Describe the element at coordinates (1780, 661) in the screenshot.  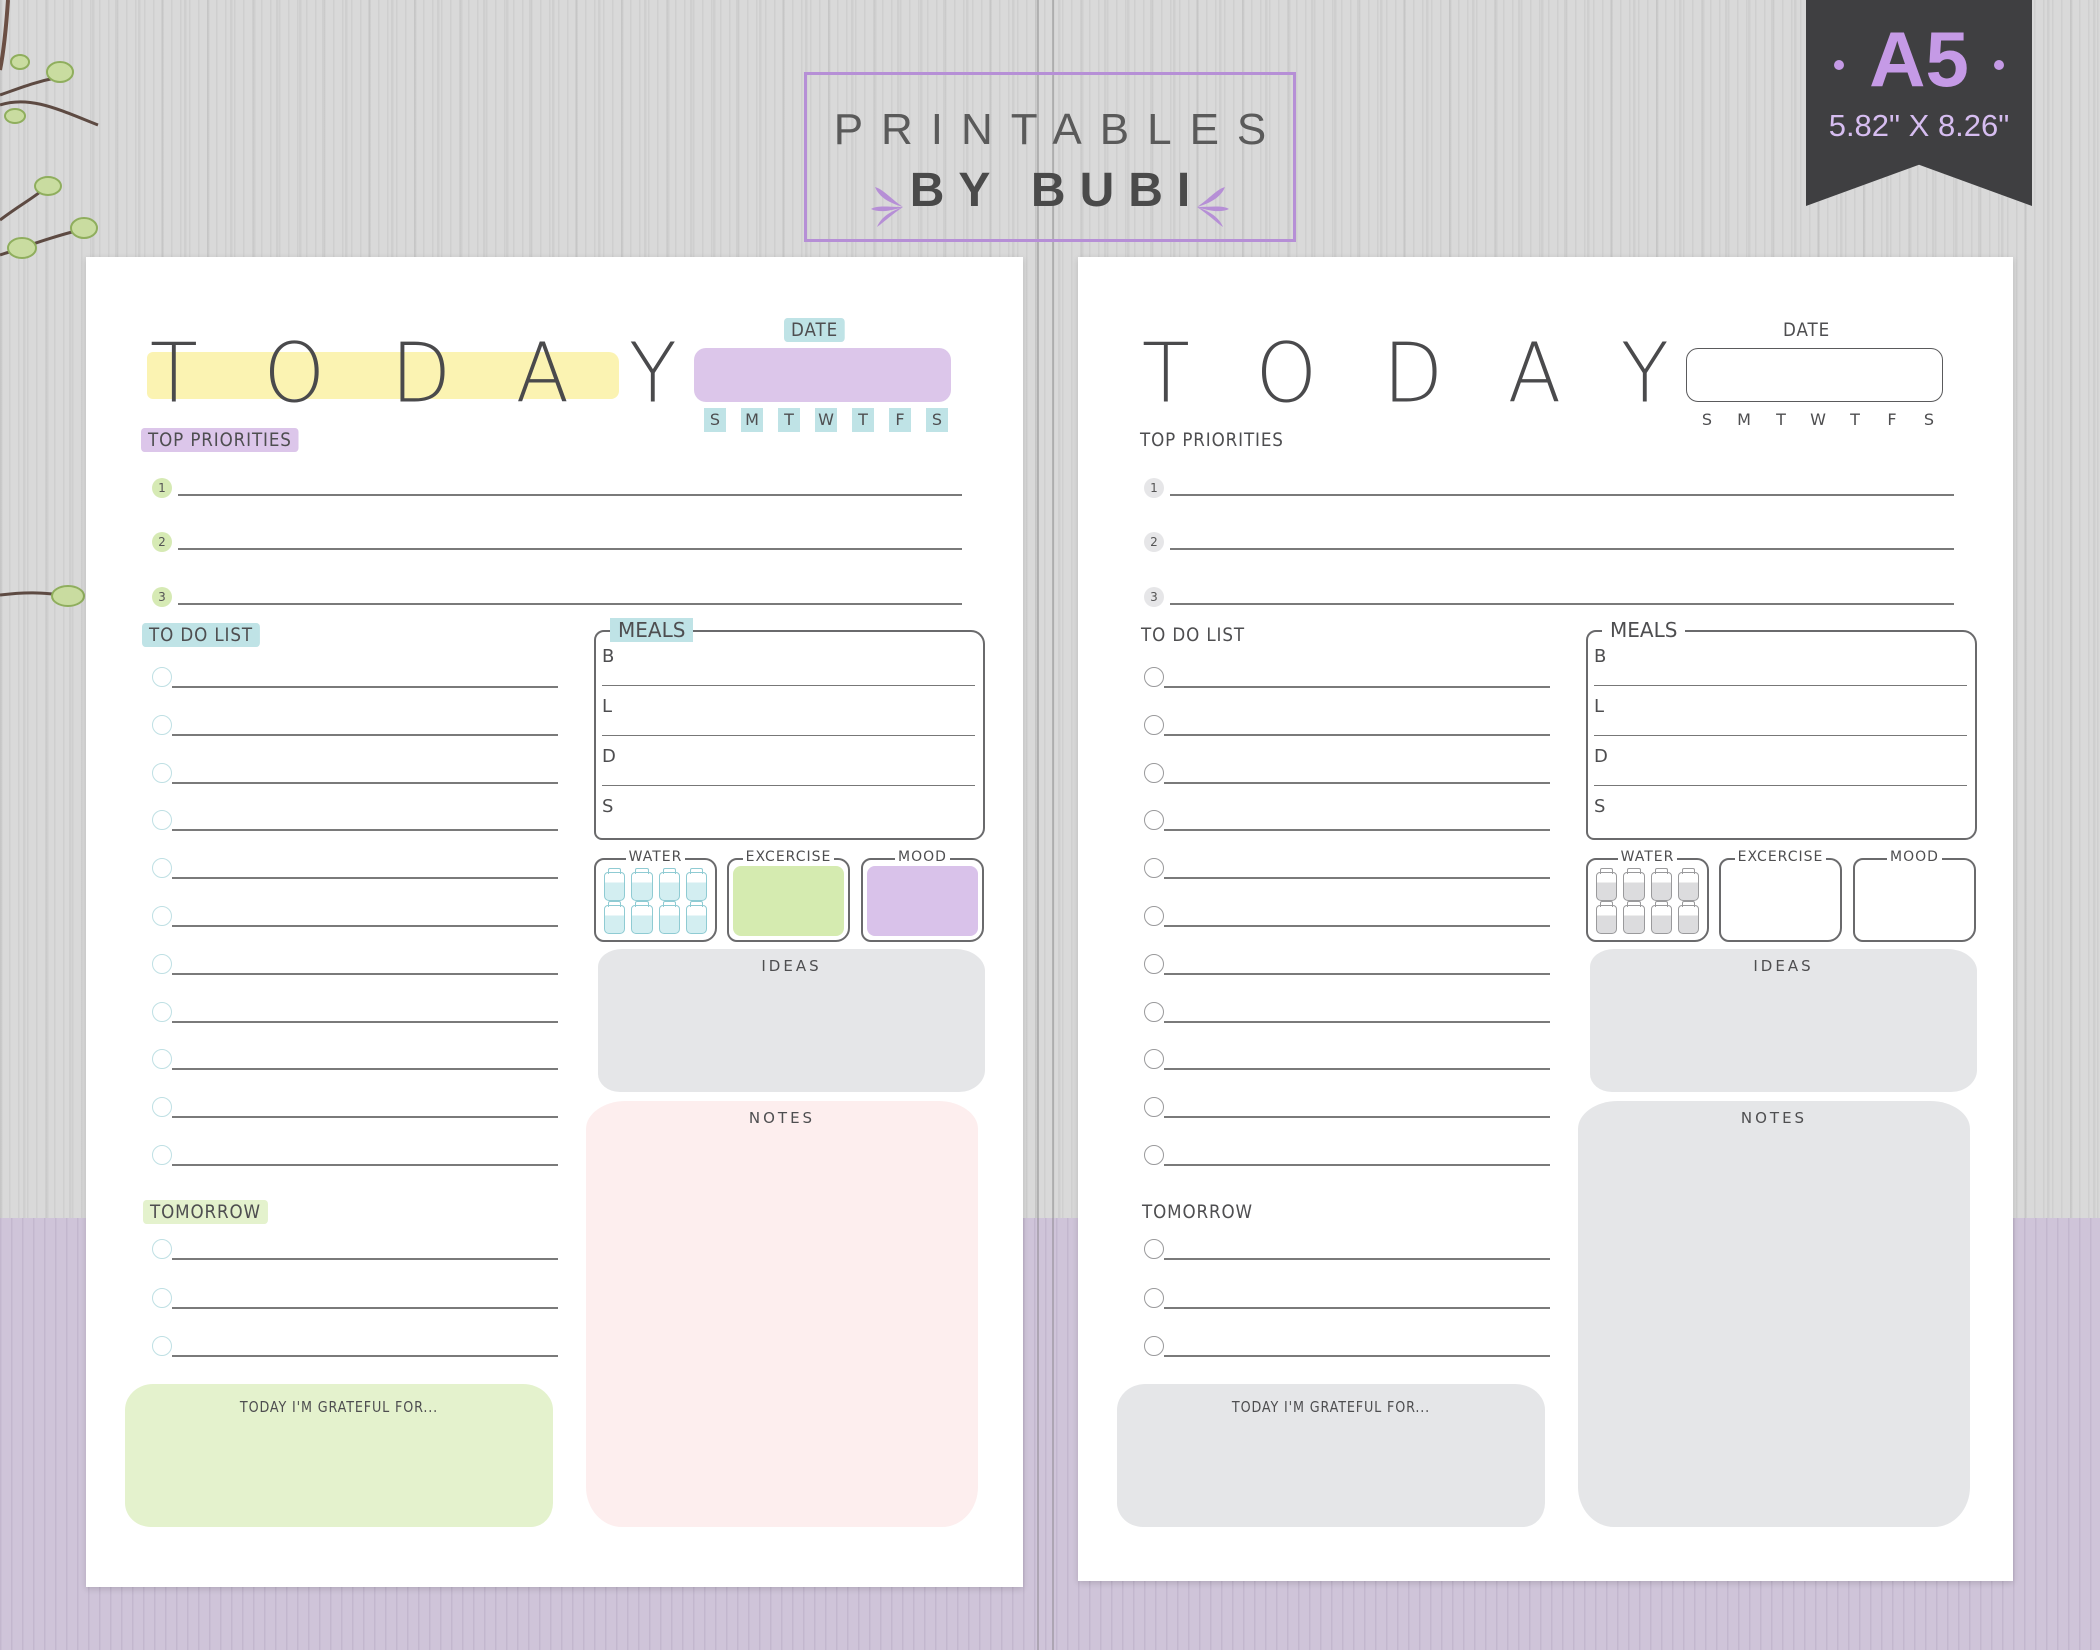
I see `meal-row: B` at that location.